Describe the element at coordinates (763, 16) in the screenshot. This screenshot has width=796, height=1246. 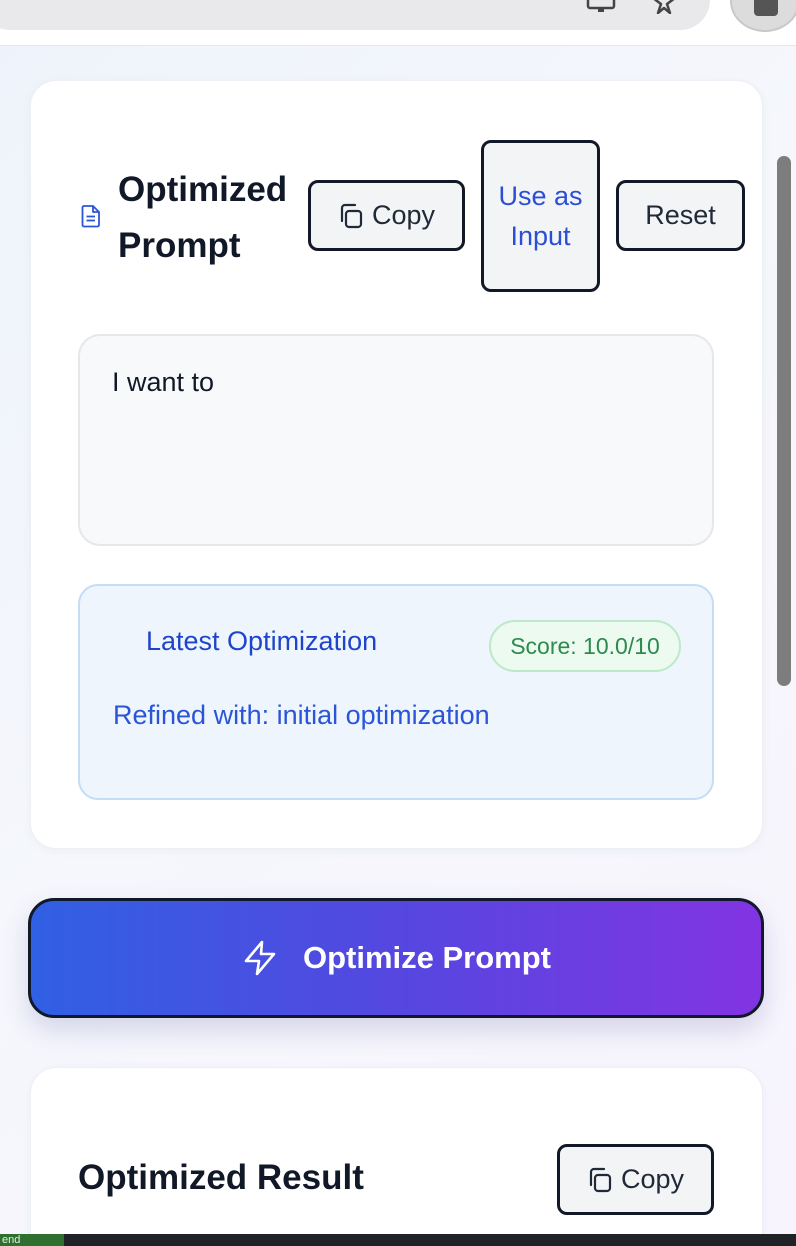
I see `profile-icon` at that location.